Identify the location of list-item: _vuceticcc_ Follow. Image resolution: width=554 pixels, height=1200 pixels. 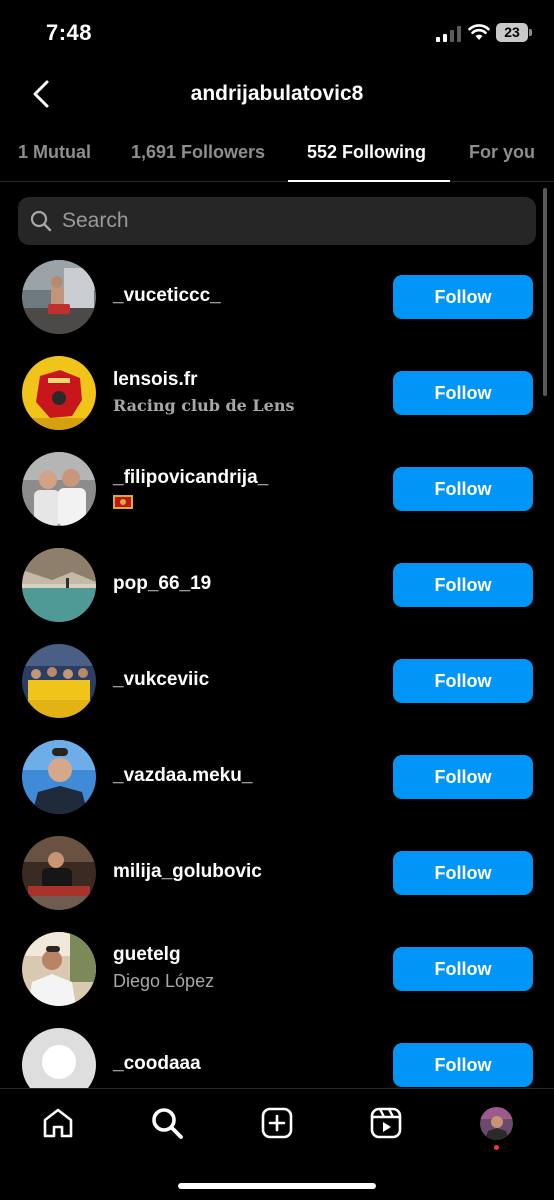
(277, 296).